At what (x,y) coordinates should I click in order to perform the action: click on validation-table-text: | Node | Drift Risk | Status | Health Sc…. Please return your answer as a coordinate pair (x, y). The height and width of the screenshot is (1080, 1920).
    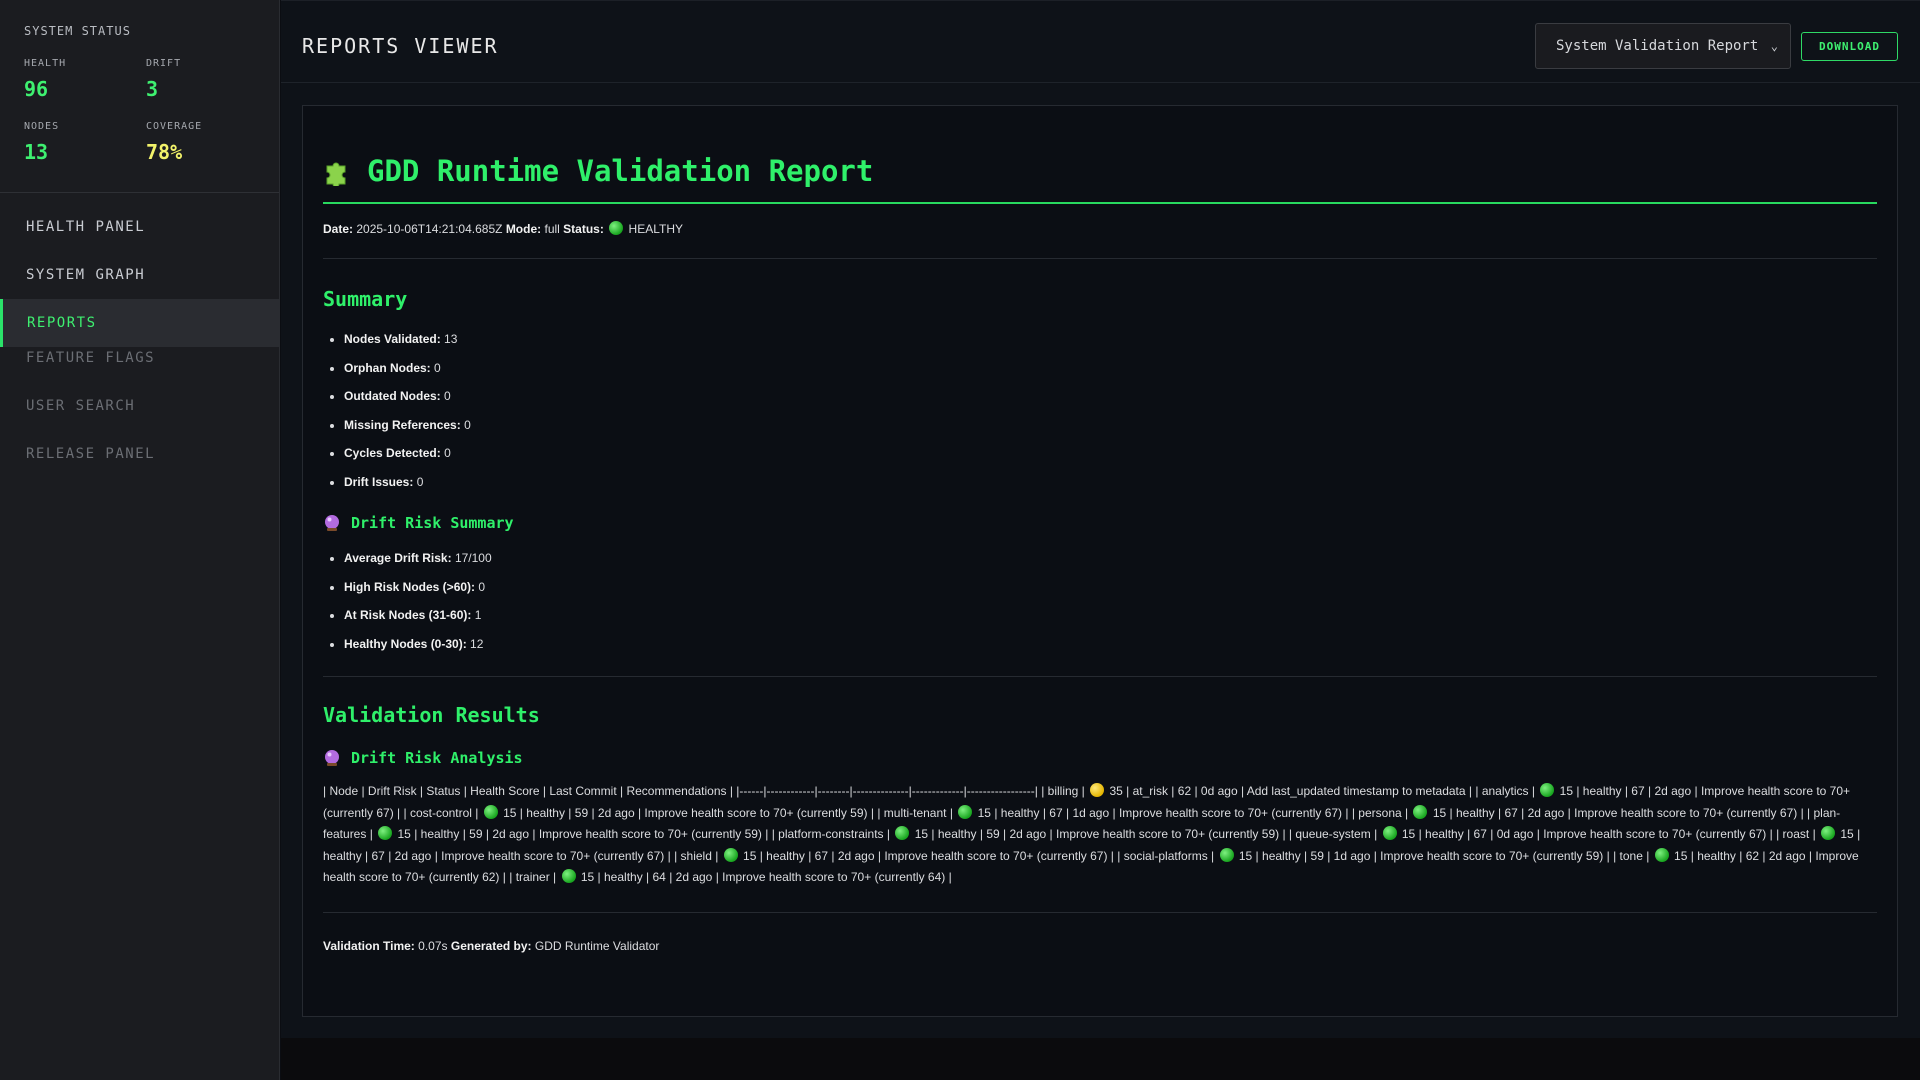
    Looking at the image, I should click on (1103, 835).